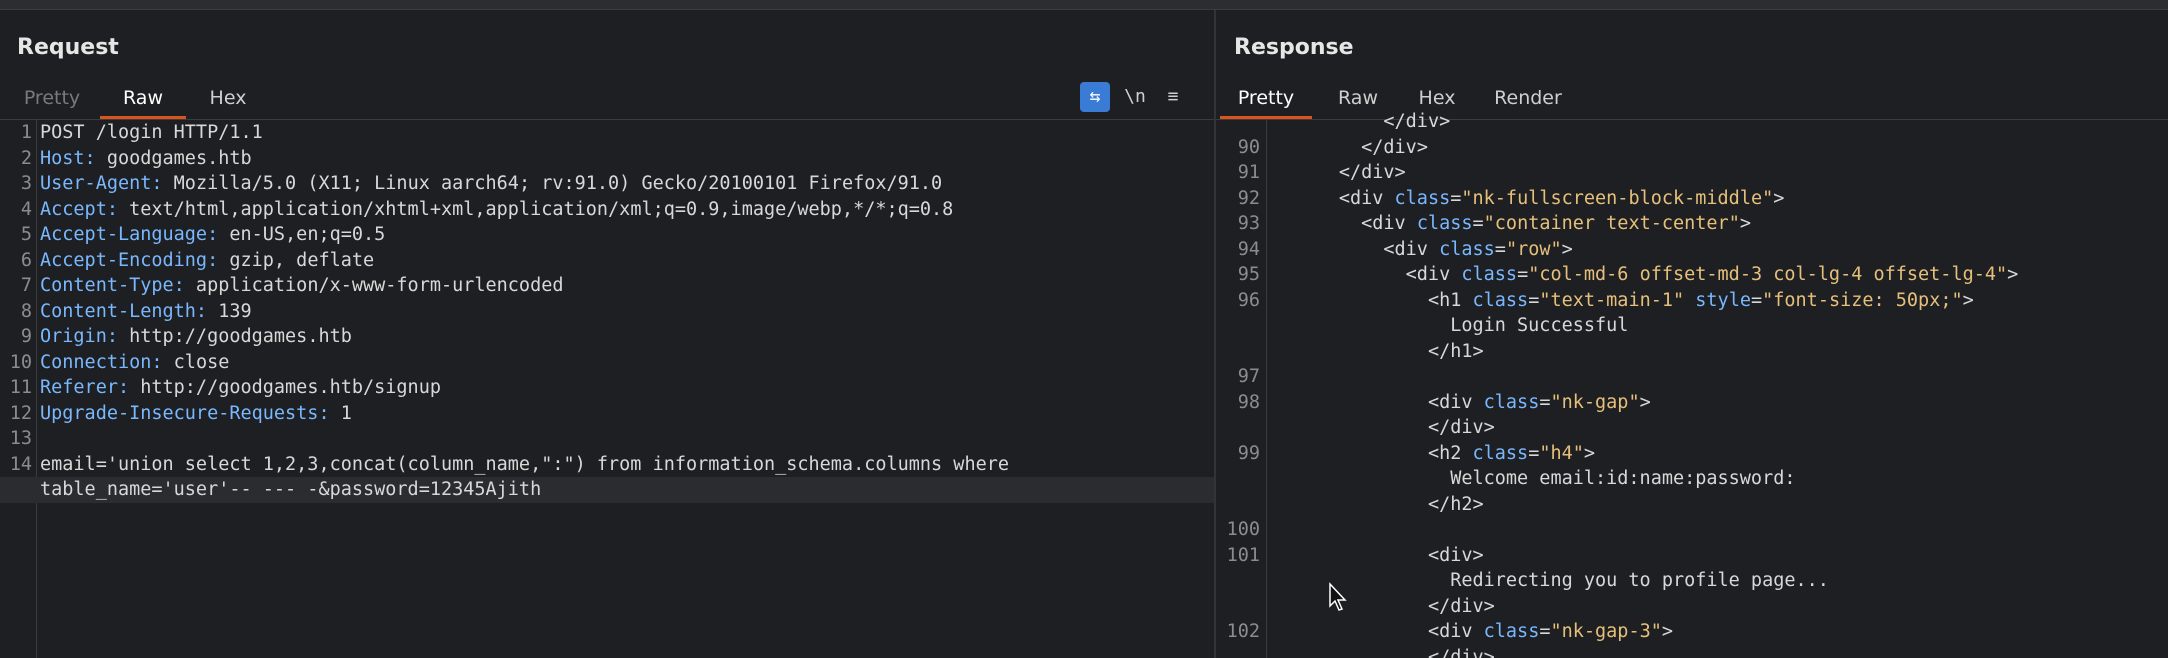  What do you see at coordinates (26, 285) in the screenshot?
I see `line-number: 7` at bounding box center [26, 285].